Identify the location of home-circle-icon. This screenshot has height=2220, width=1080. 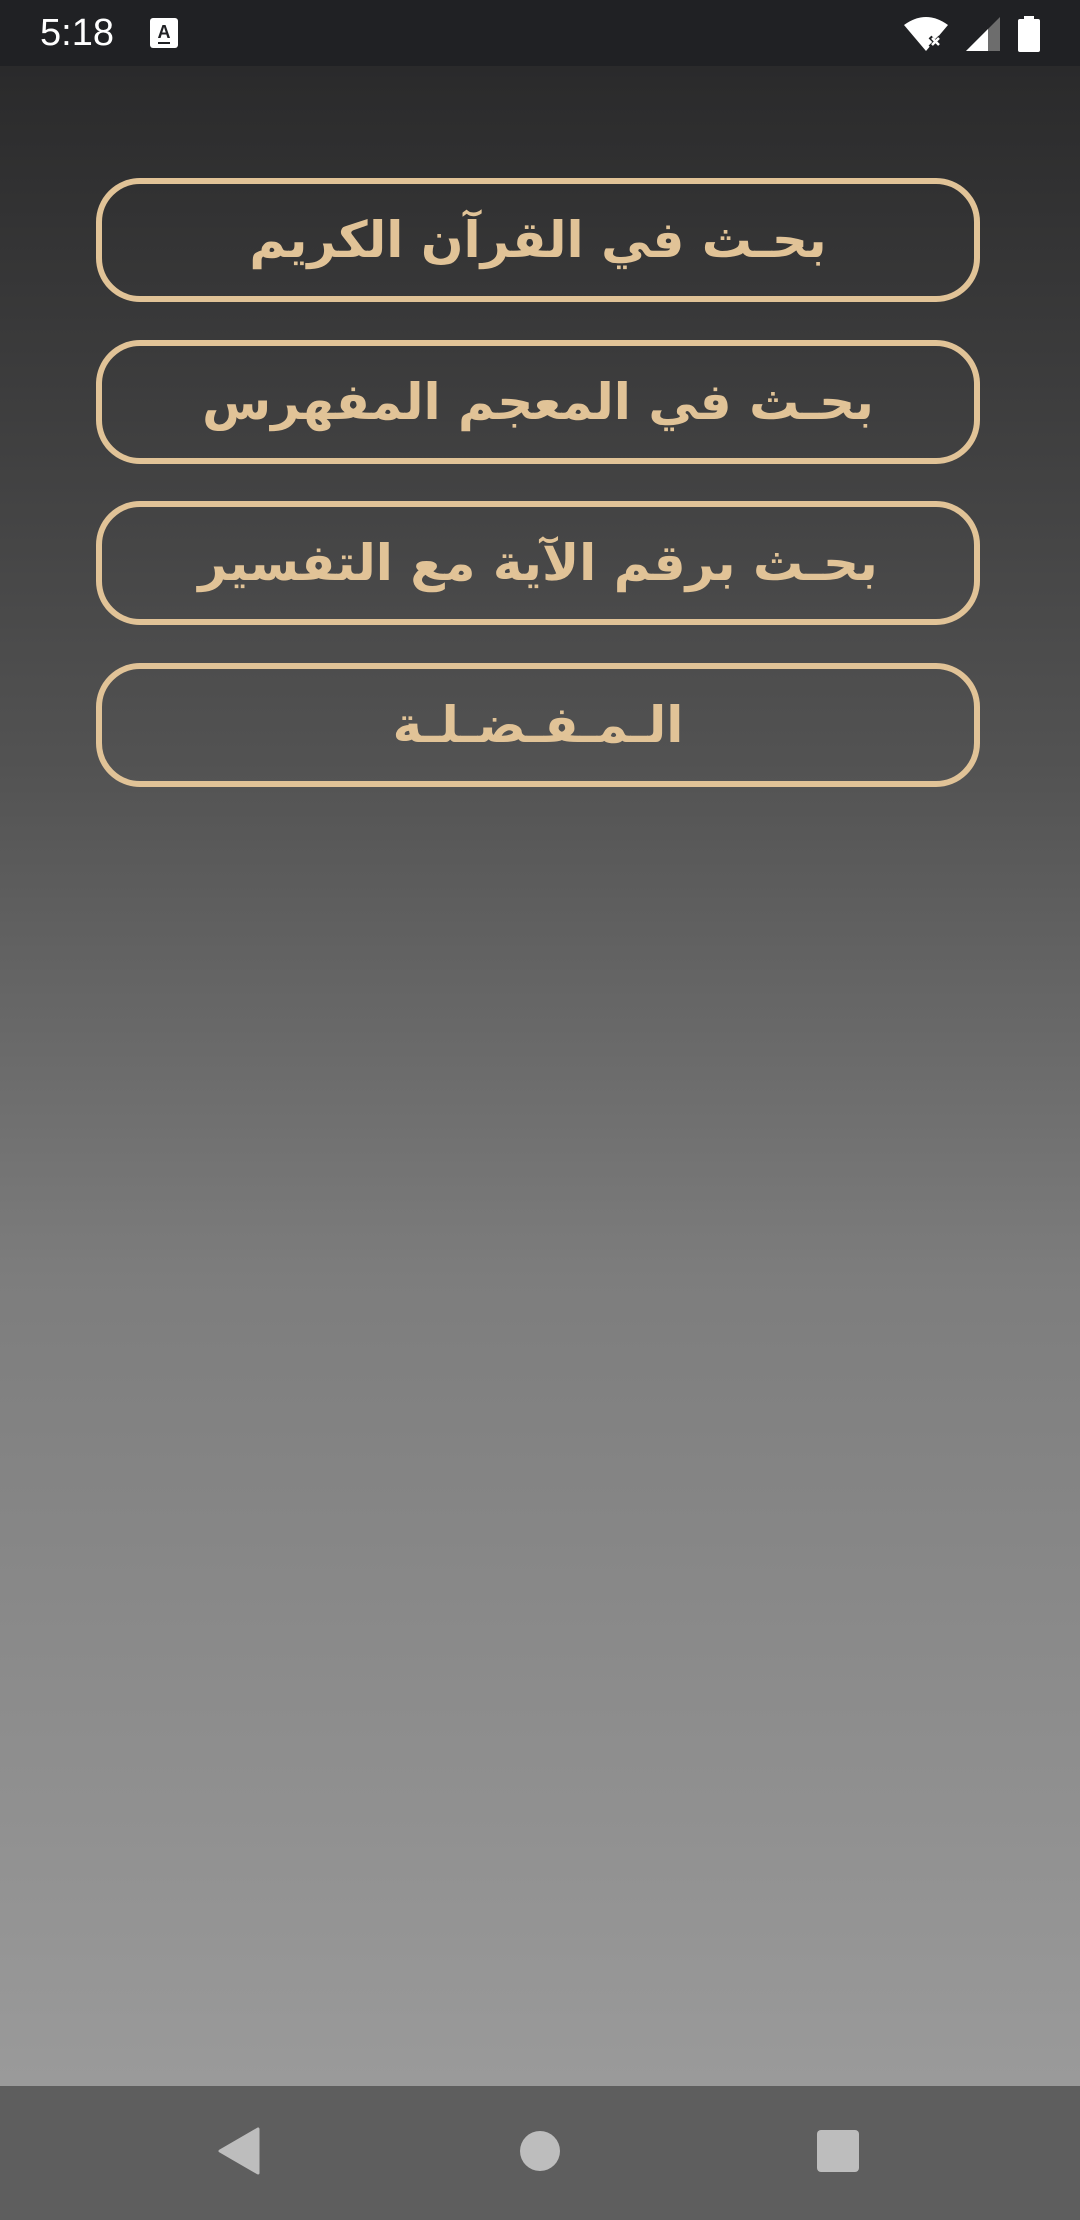
(540, 2153).